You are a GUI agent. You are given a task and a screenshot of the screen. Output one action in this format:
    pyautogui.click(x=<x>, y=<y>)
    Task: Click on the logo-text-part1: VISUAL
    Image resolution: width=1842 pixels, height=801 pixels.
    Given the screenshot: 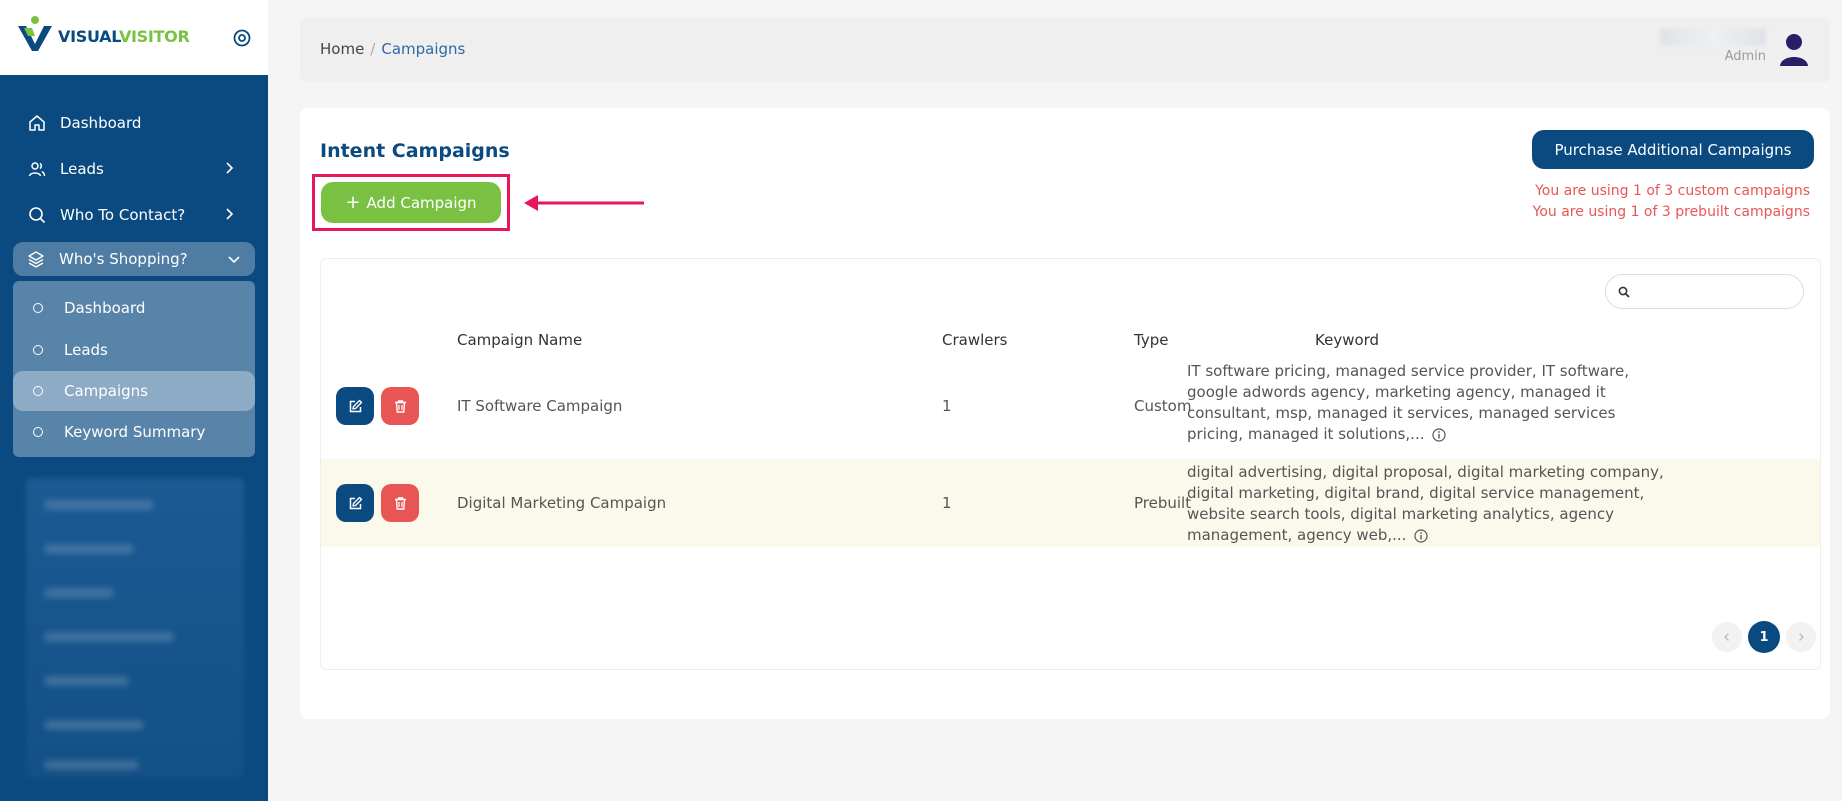 What is the action you would take?
    pyautogui.click(x=88, y=36)
    